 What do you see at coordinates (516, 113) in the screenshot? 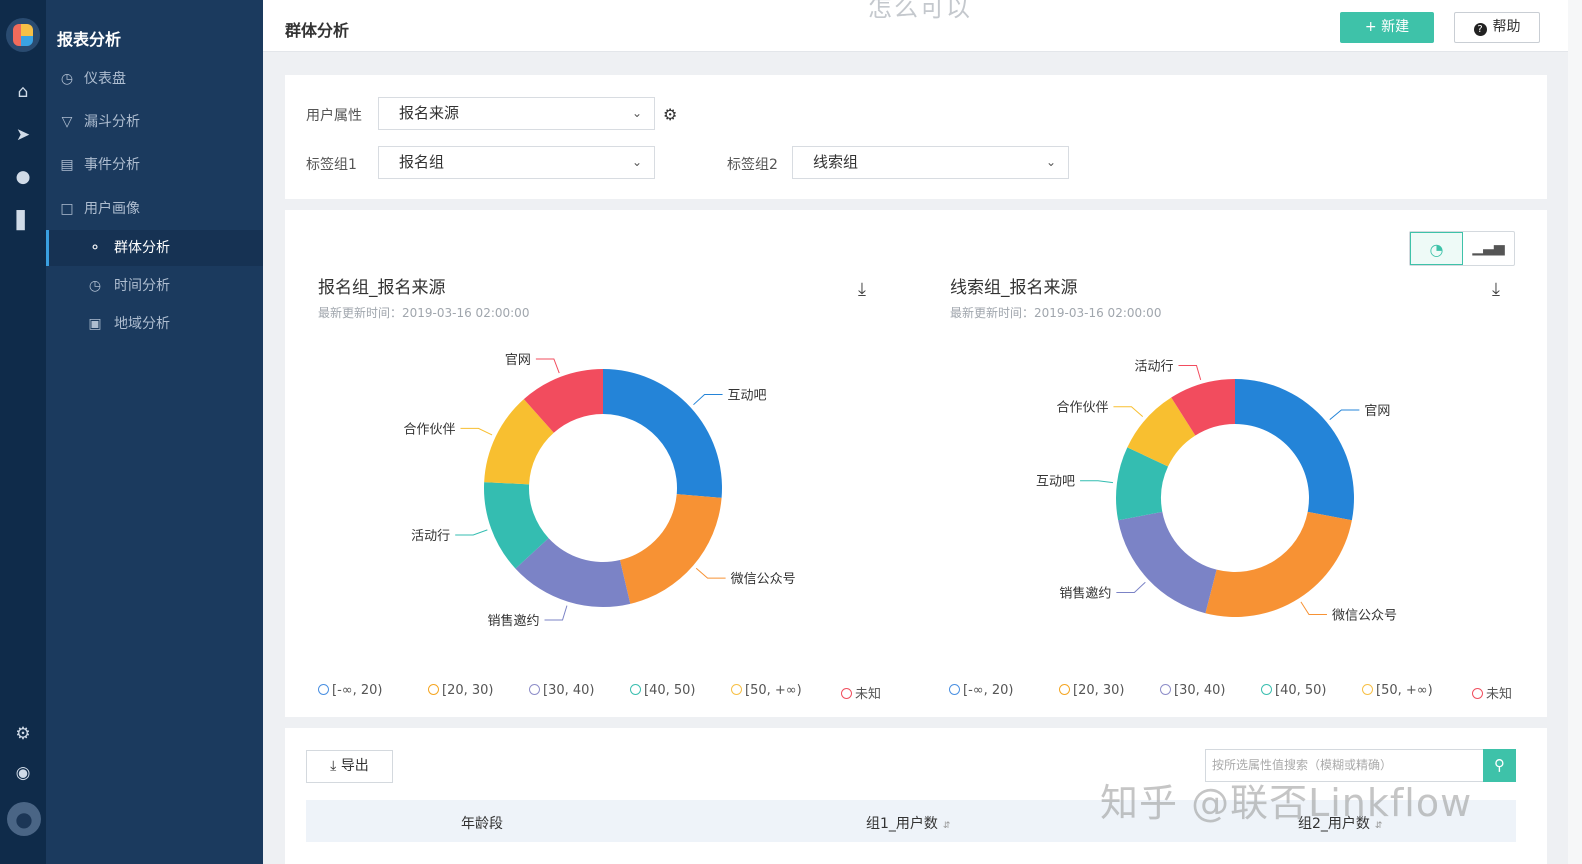
I see `user-attr-select: 报名来源 ⌄` at bounding box center [516, 113].